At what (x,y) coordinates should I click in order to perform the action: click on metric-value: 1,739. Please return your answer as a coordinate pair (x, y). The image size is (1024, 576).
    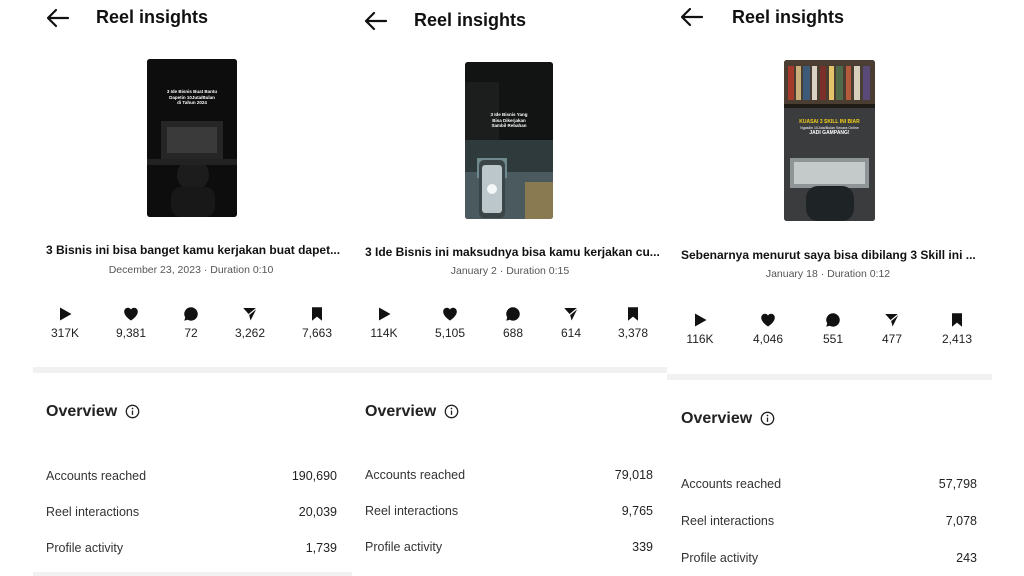
    Looking at the image, I should click on (321, 548).